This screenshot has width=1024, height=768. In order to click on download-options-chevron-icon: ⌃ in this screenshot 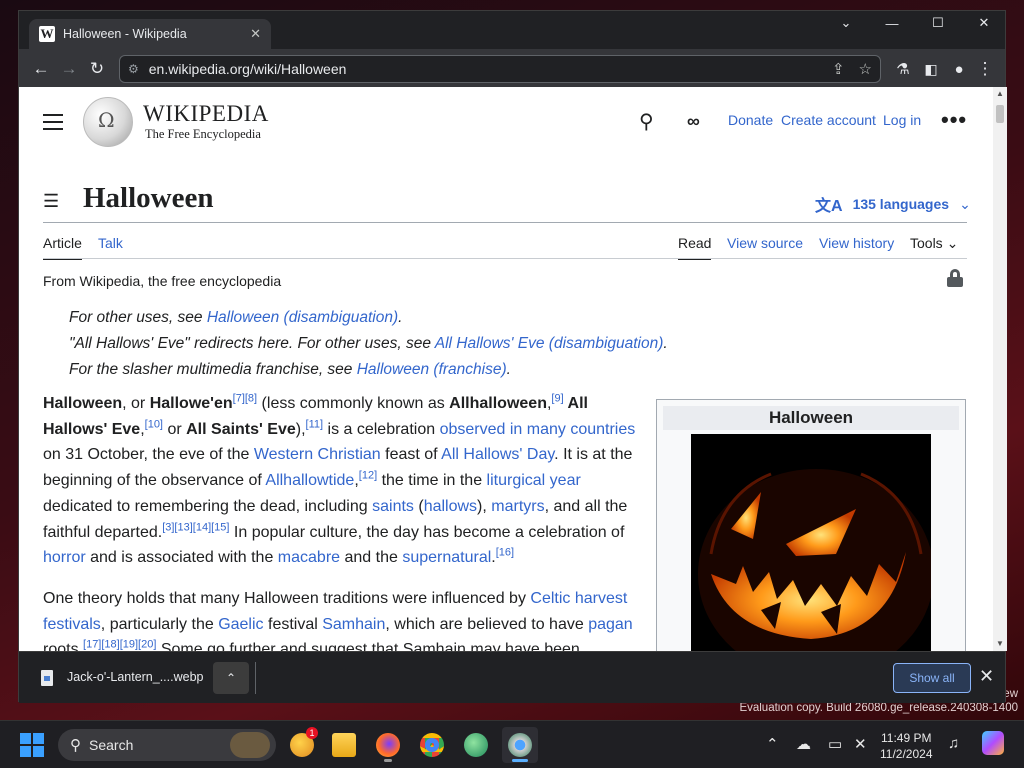, I will do `click(231, 678)`.